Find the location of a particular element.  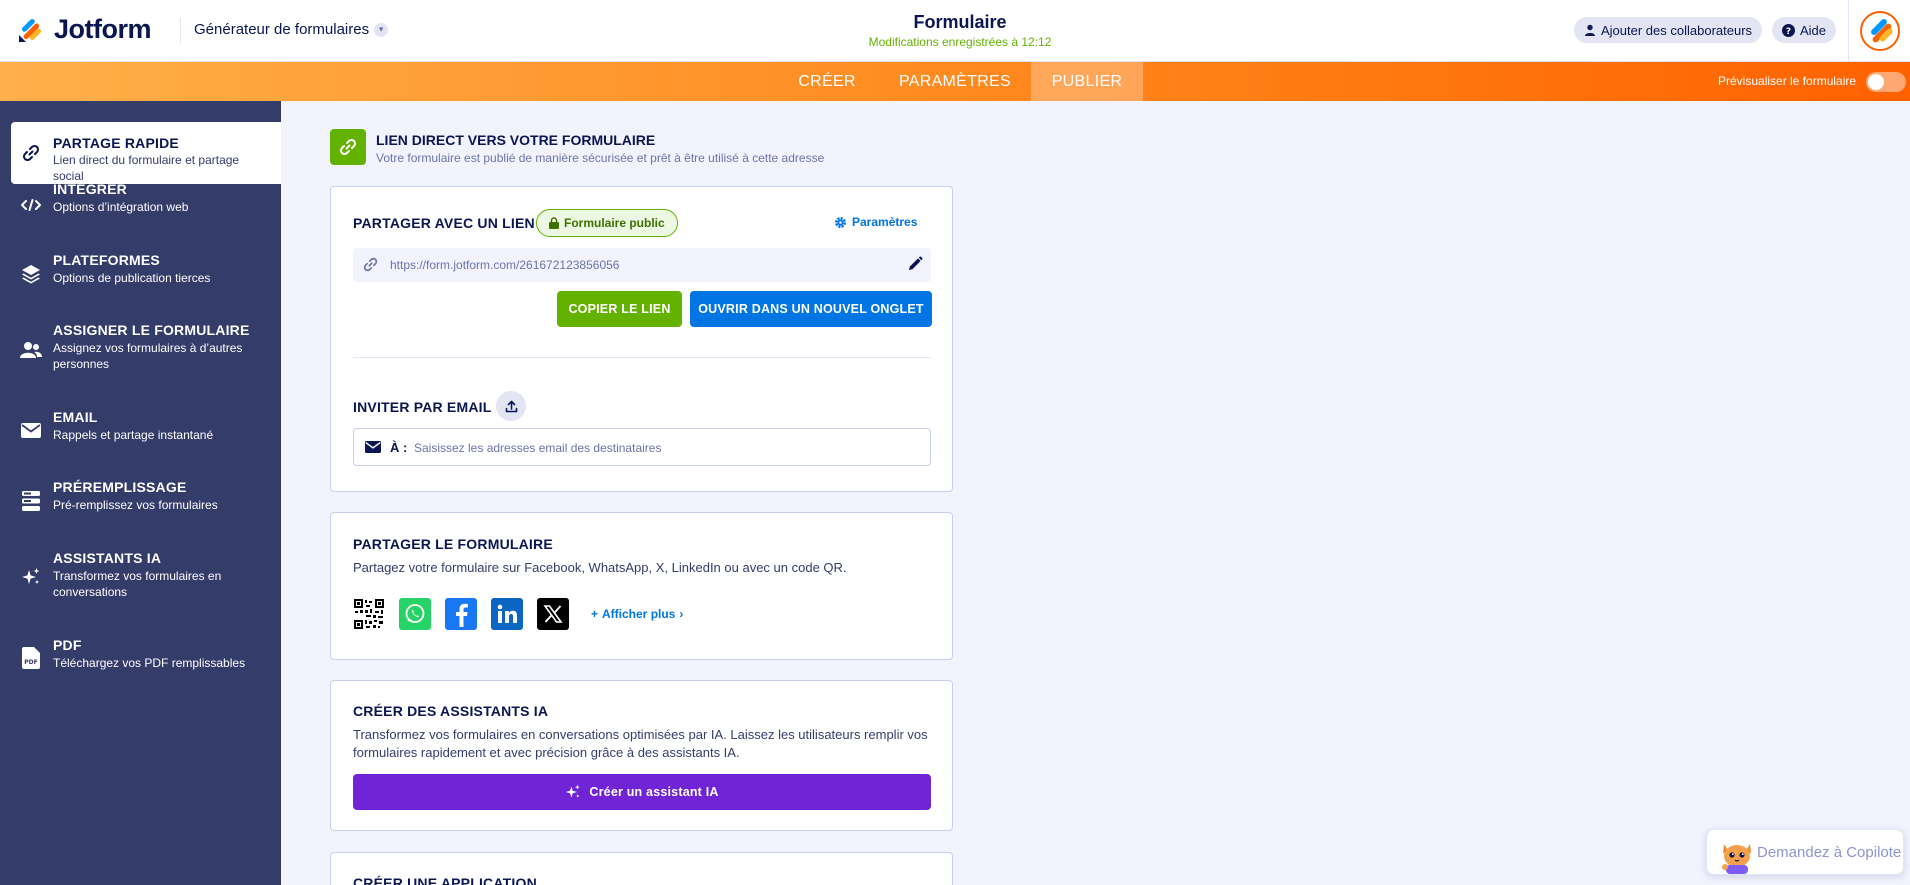

section-divider is located at coordinates (642, 357).